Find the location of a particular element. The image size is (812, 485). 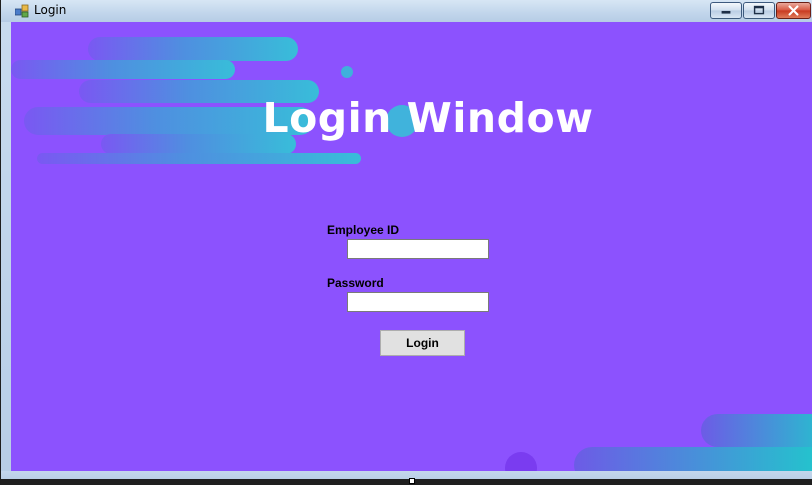

minimize-icon is located at coordinates (726, 12).